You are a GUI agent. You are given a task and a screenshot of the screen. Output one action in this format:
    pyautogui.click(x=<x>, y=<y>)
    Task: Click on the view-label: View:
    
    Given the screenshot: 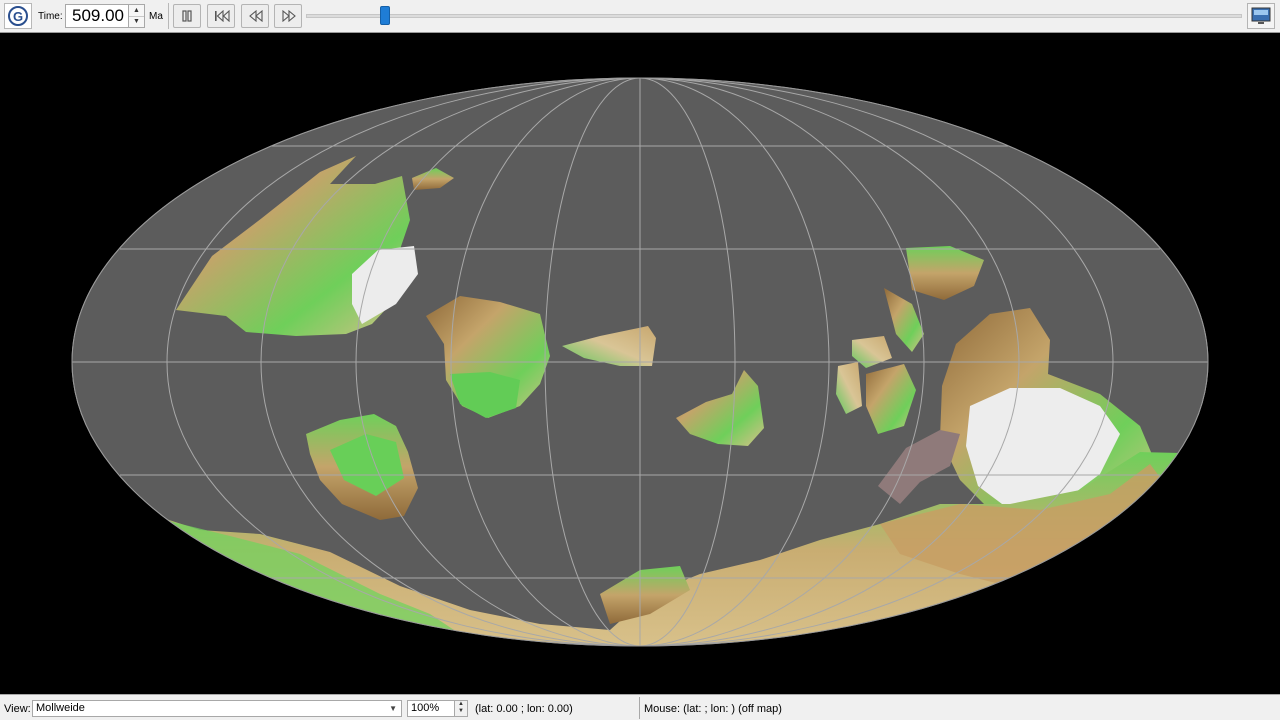 What is the action you would take?
    pyautogui.click(x=17, y=709)
    